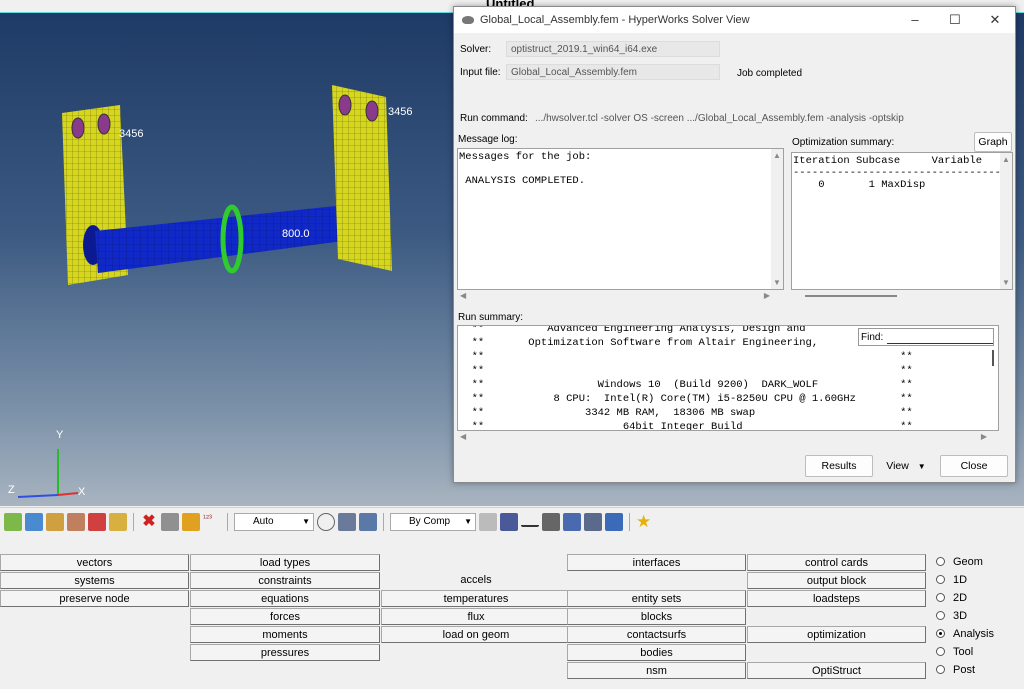 The height and width of the screenshot is (689, 1024). Describe the element at coordinates (770, 73) in the screenshot. I see `job-status: Job completed` at that location.